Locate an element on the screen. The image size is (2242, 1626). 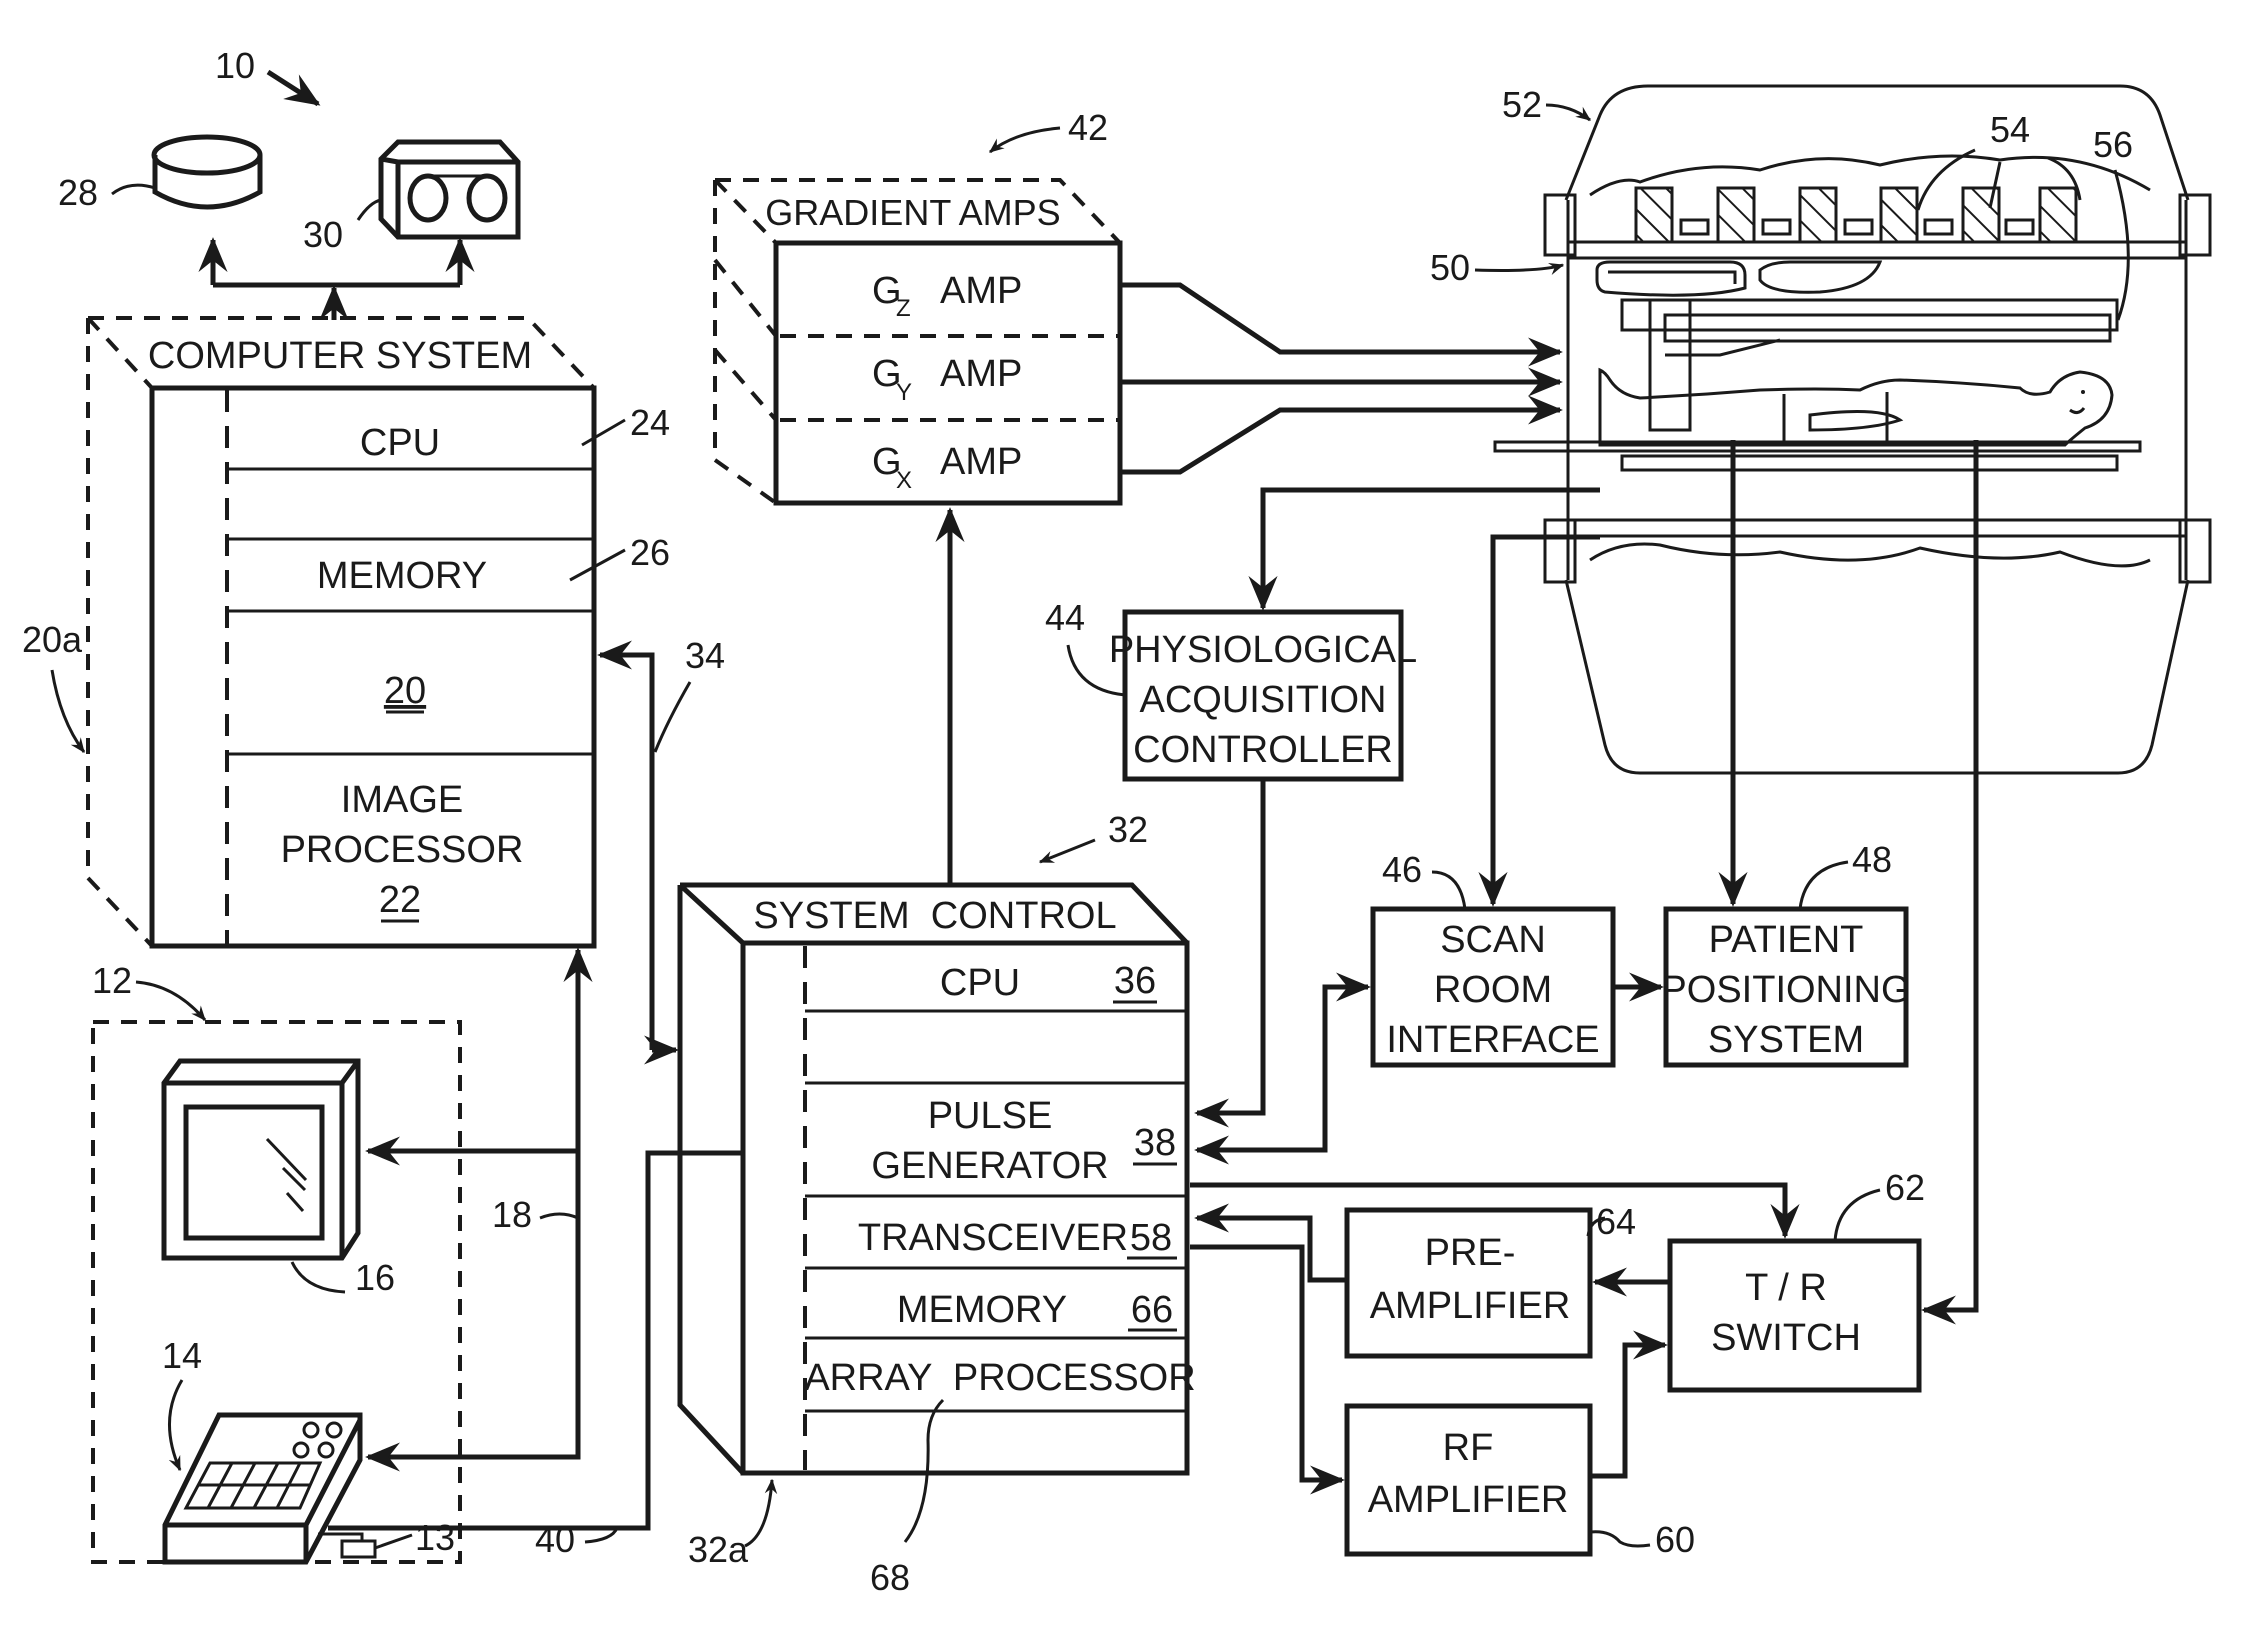
tr-switch-box is located at coordinates (1794, 1315).